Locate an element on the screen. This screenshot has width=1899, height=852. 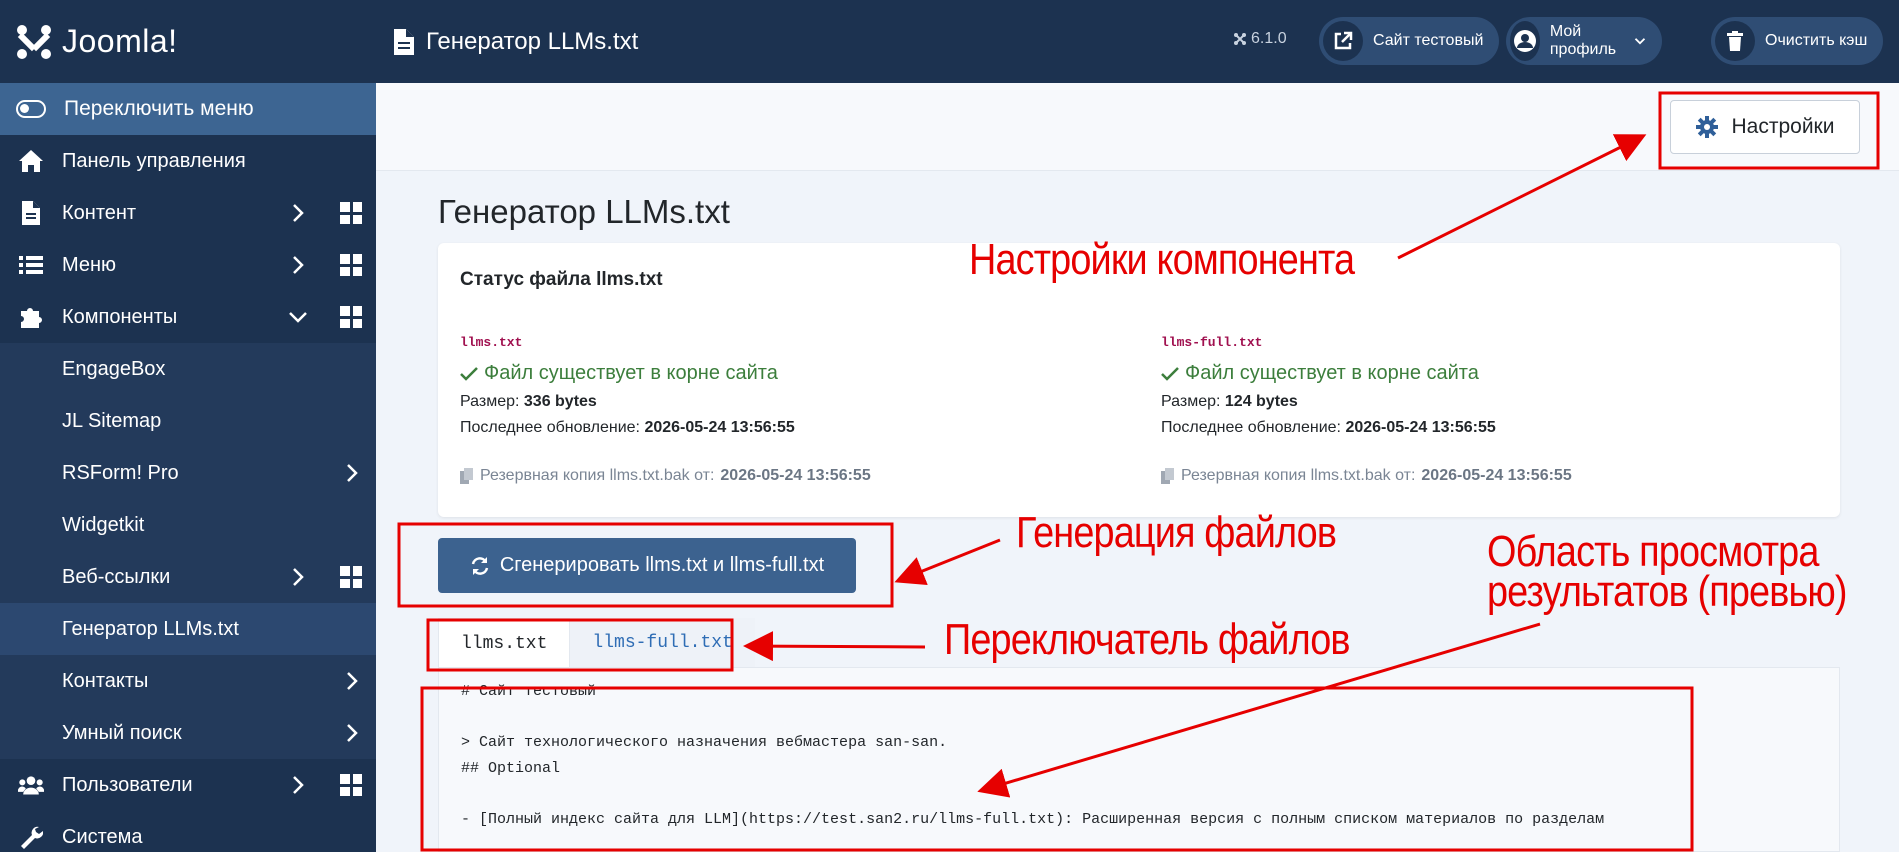
toolbar: Настройки is located at coordinates (1137, 127).